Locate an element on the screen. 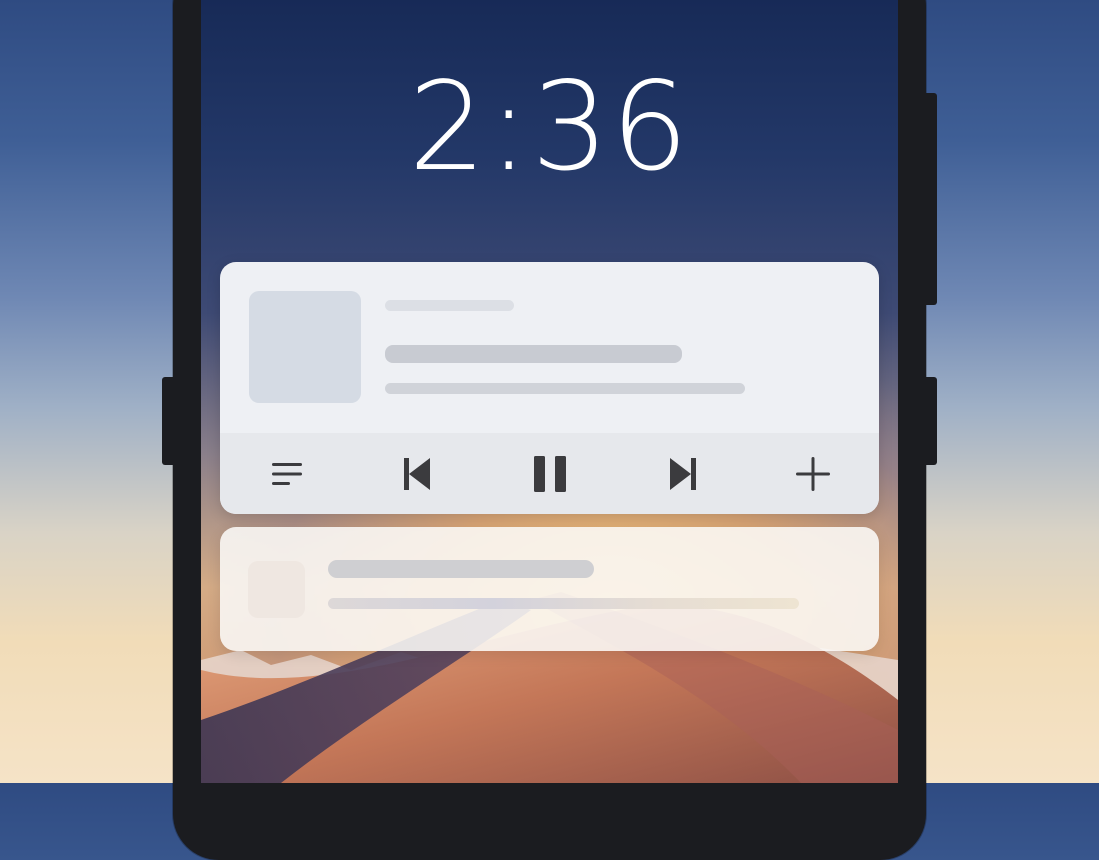 This screenshot has width=1099, height=860. list-icon is located at coordinates (287, 474).